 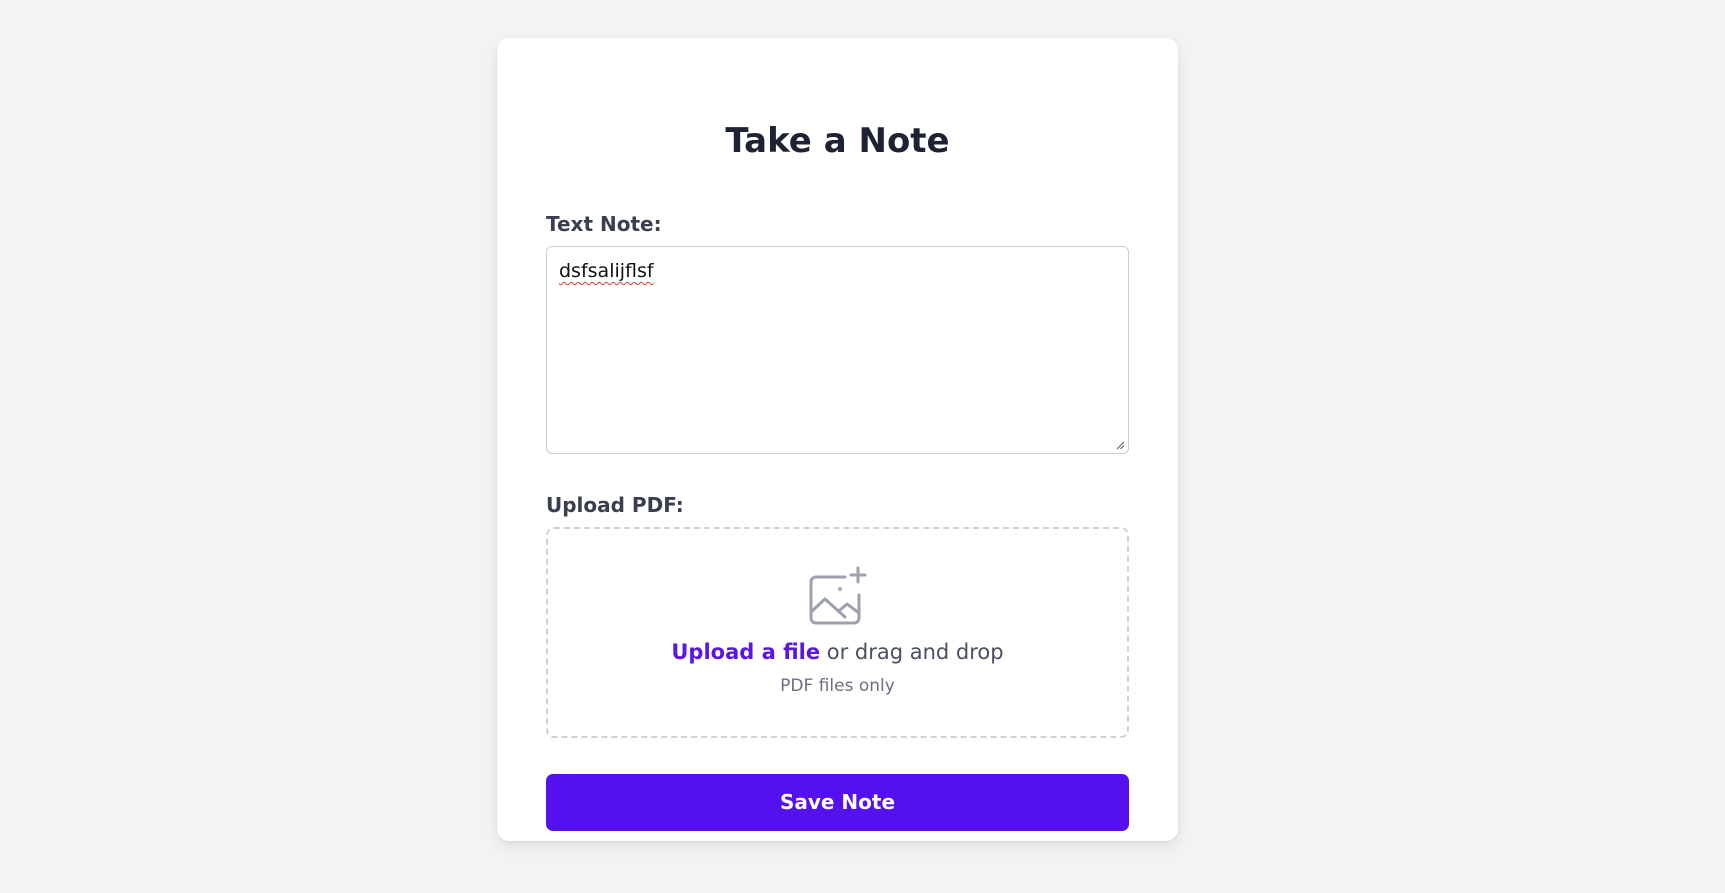 What do you see at coordinates (615, 505) in the screenshot?
I see `upload-pdf-label: Upload PDF:` at bounding box center [615, 505].